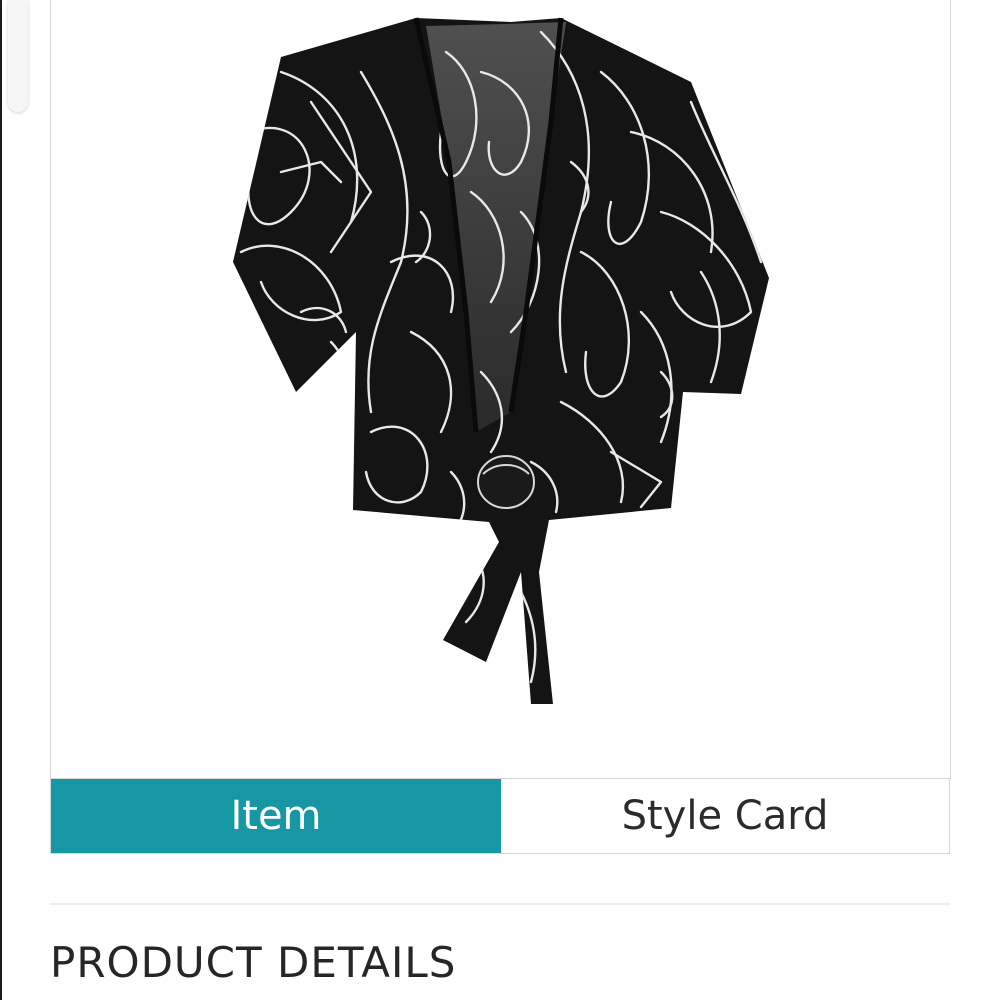  I want to click on scrollbar-thumb, so click(18, 56).